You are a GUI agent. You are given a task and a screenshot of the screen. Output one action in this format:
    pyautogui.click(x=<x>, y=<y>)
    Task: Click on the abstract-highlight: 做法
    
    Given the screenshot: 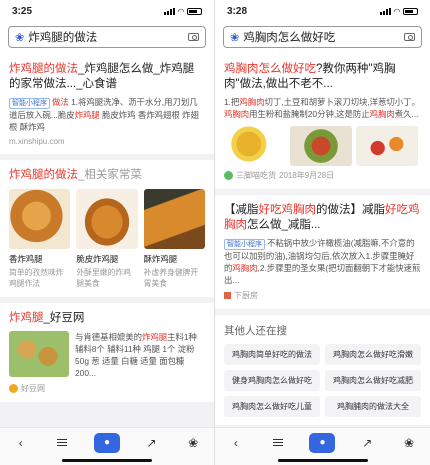 What is the action you would take?
    pyautogui.click(x=60, y=102)
    